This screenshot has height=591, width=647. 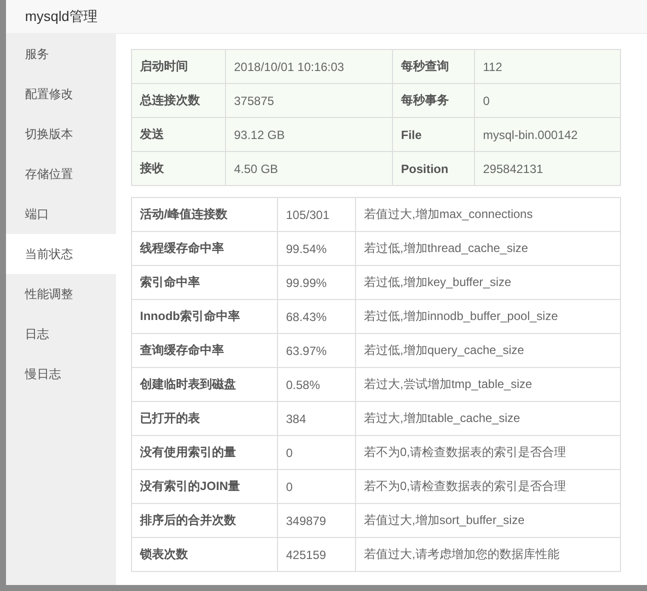 I want to click on sidebar-item: 配置修改, so click(x=61, y=94).